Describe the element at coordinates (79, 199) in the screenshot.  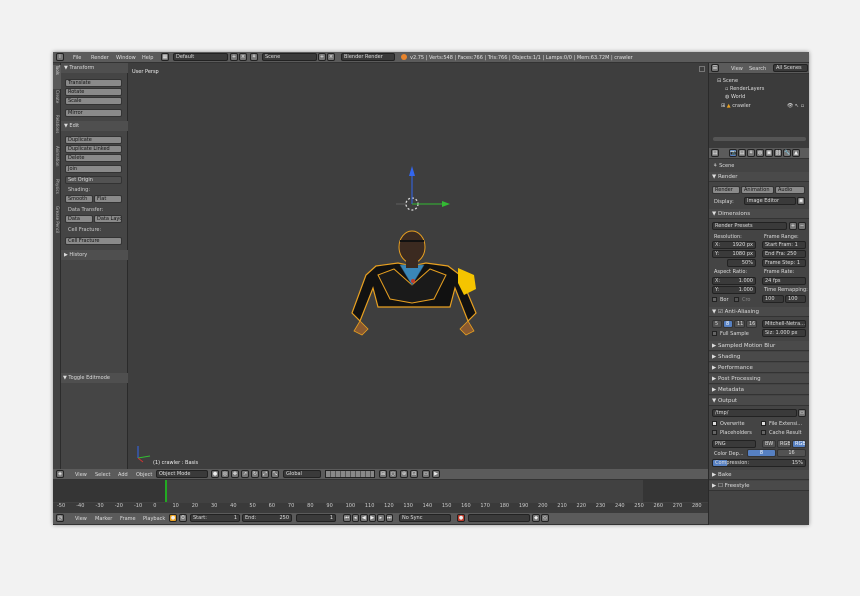
I see `smooth-button: Smooth` at that location.